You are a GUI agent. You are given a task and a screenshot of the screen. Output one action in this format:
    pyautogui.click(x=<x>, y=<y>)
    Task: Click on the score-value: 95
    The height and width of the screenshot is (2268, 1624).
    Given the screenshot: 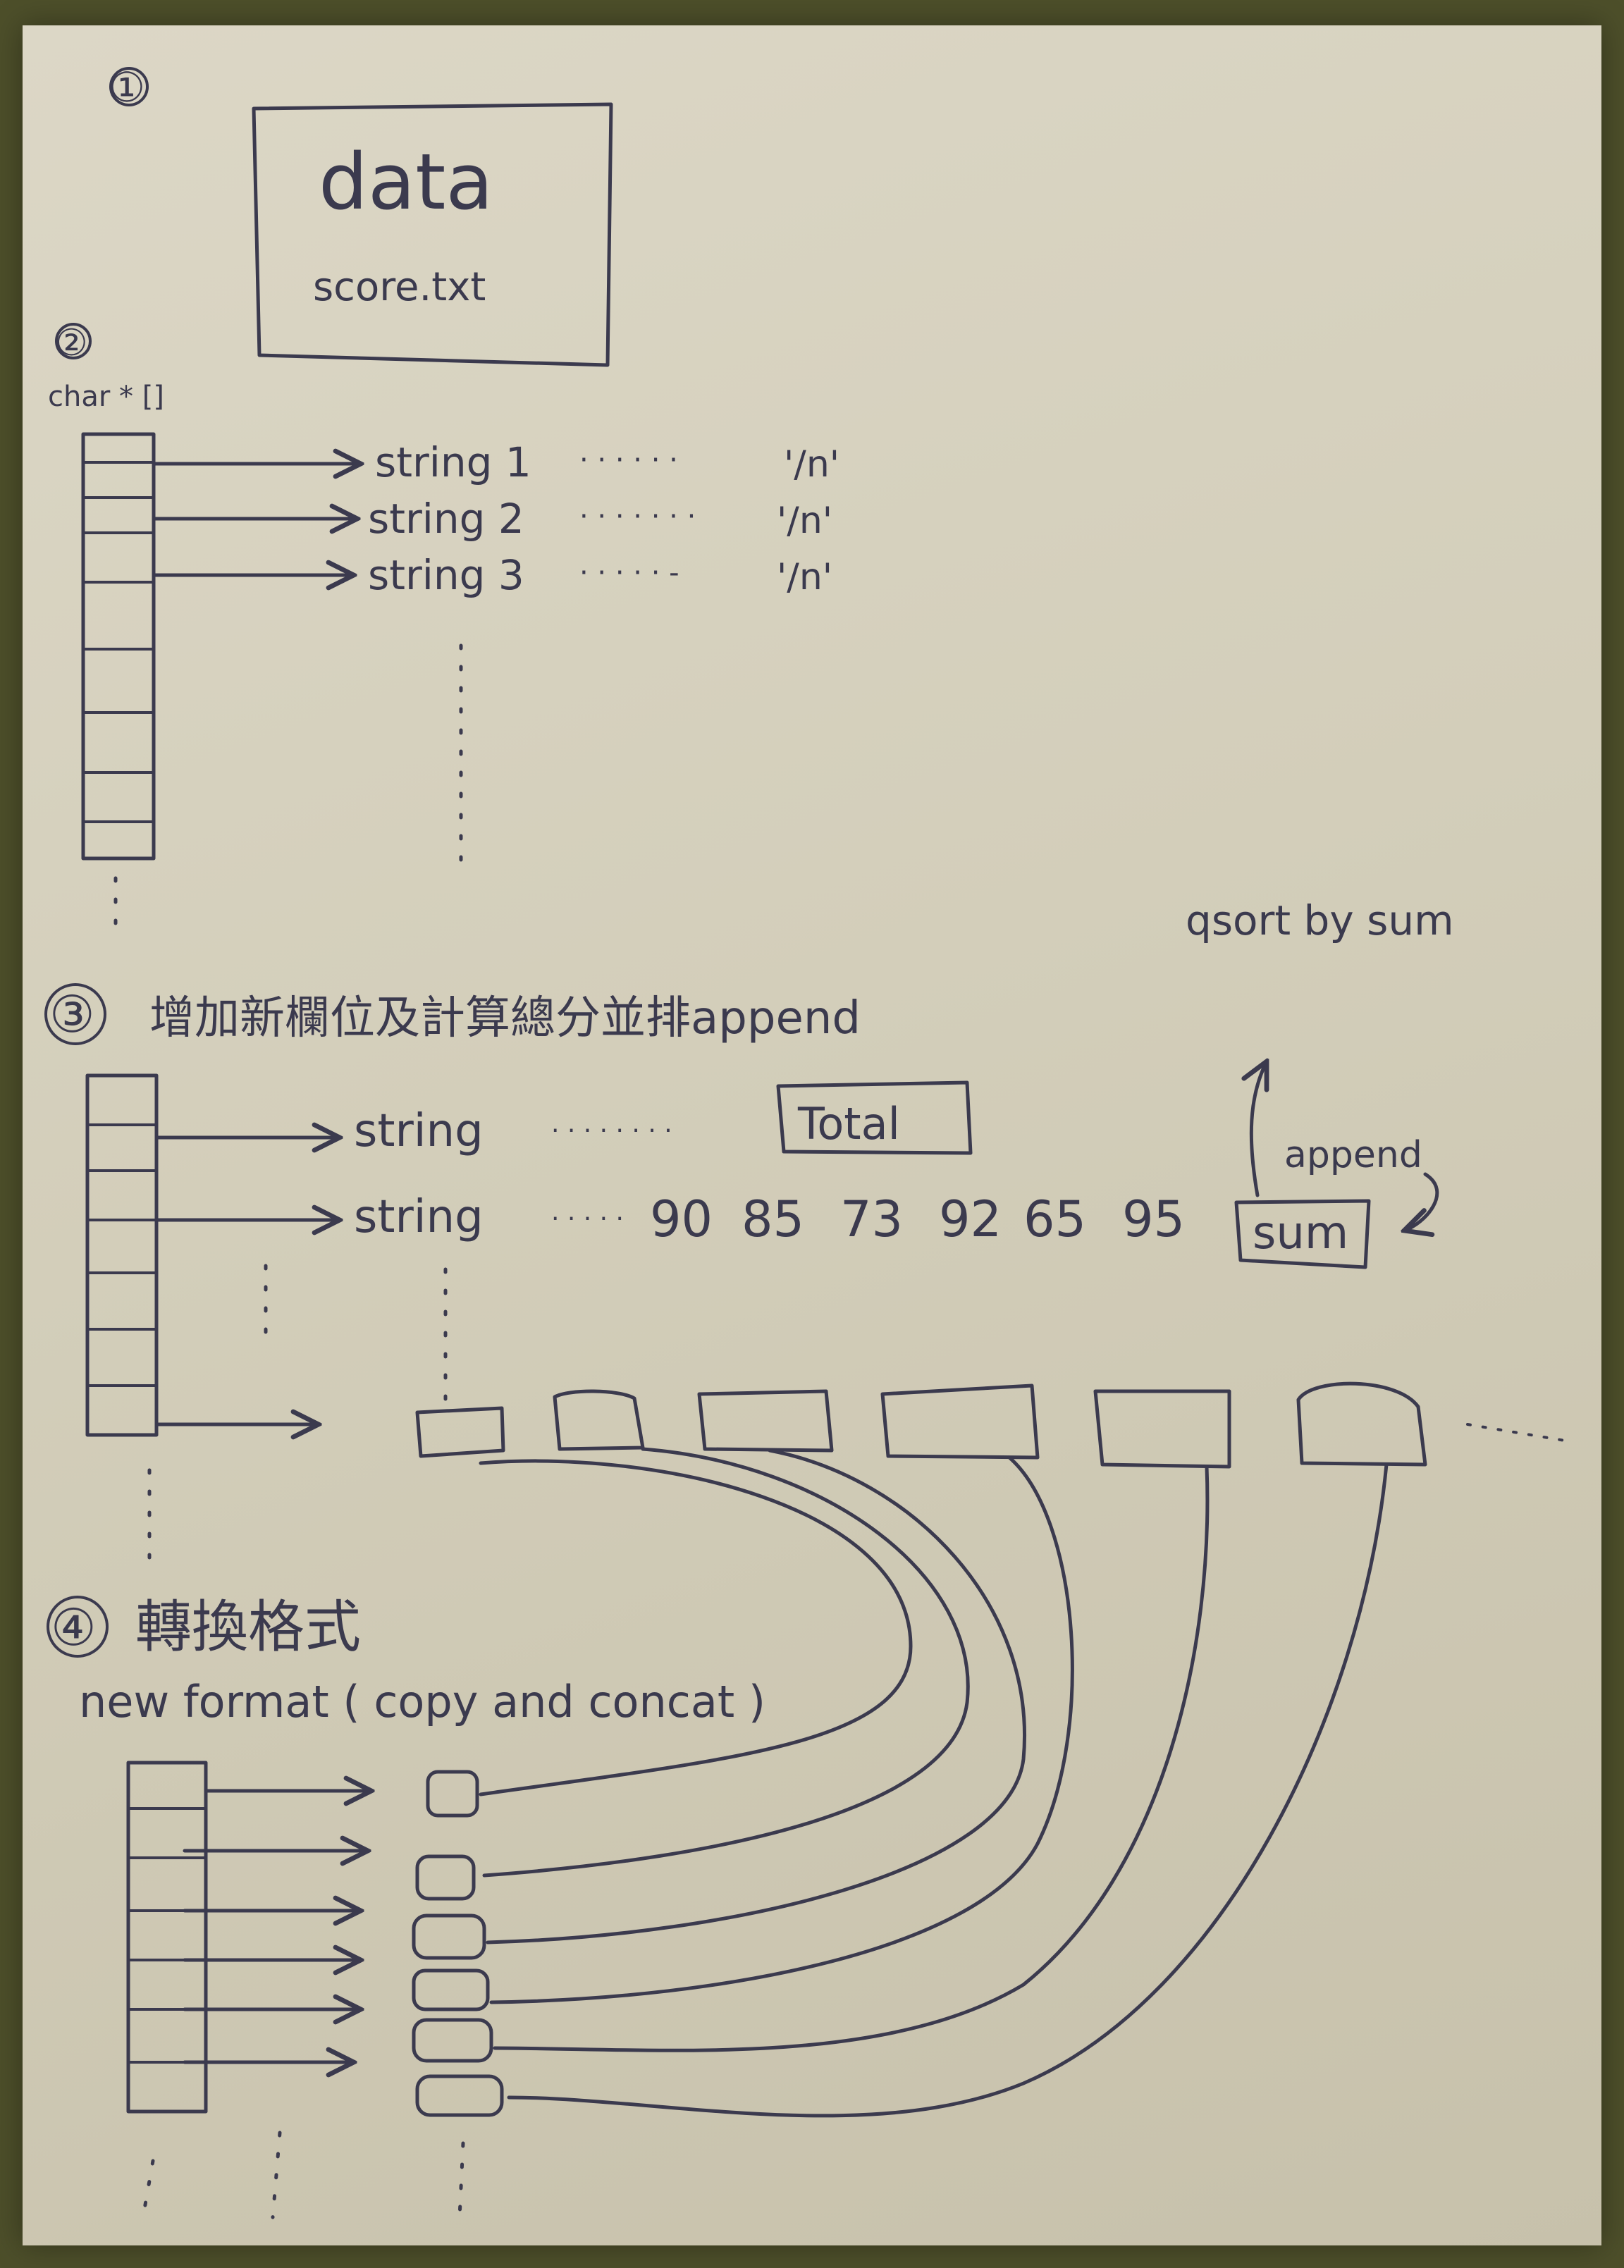 What is the action you would take?
    pyautogui.click(x=1153, y=1219)
    